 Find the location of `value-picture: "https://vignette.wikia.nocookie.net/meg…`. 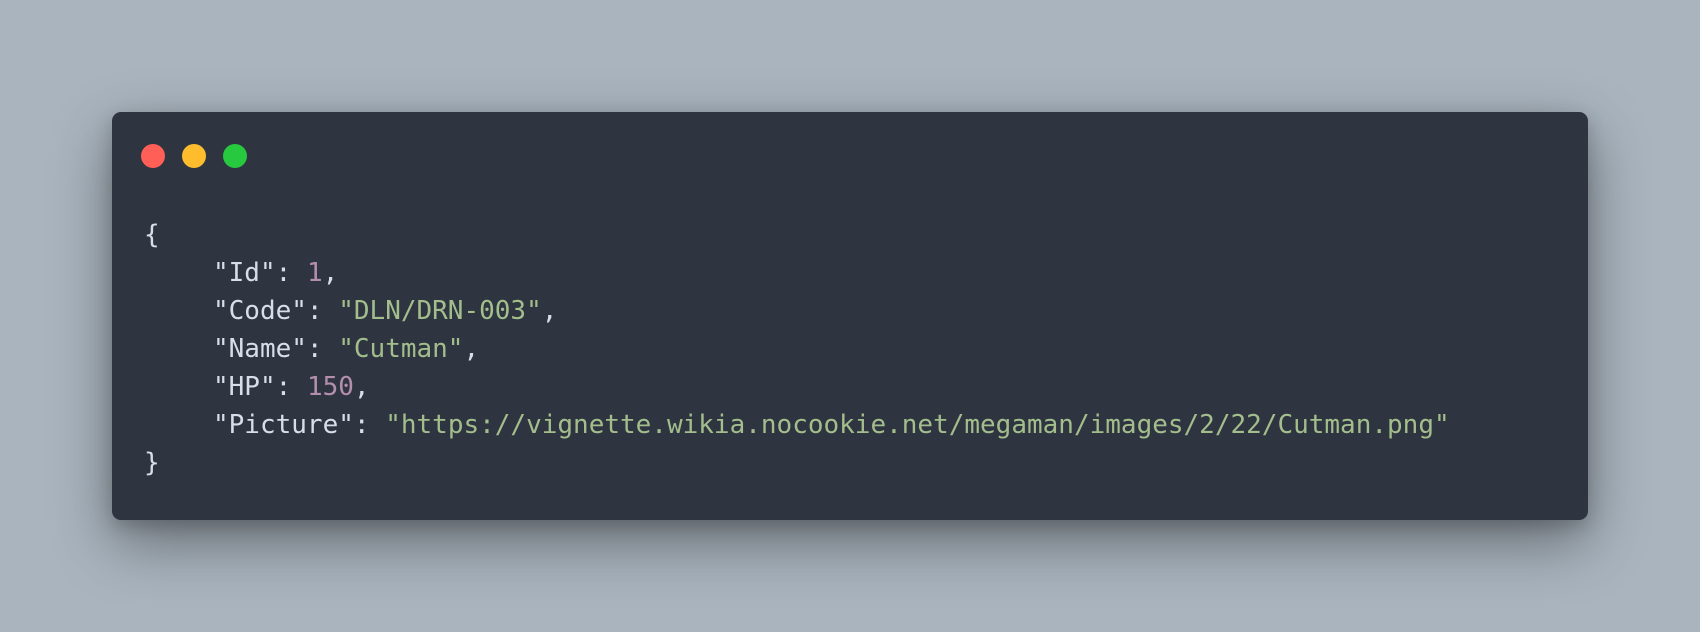

value-picture: "https://vignette.wikia.nocookie.net/meg… is located at coordinates (917, 425).